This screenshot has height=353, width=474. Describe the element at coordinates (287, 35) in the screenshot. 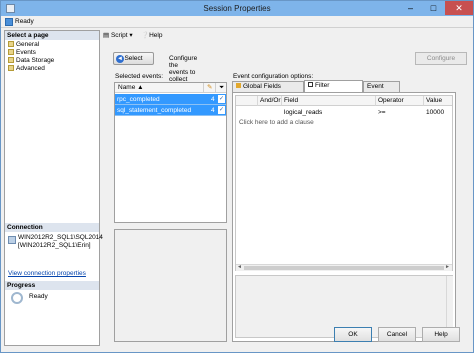

I see `toolbar: ▤ Script ▾ ❔Help` at that location.